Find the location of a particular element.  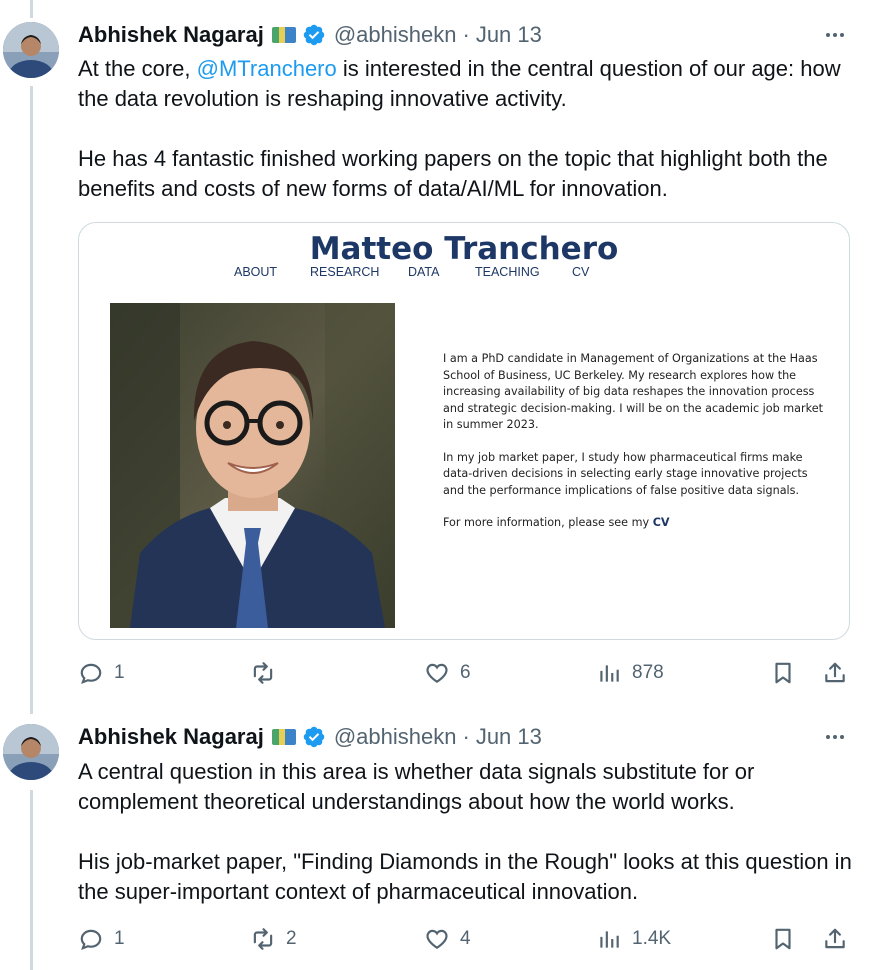

like-count: 6 is located at coordinates (465, 672).